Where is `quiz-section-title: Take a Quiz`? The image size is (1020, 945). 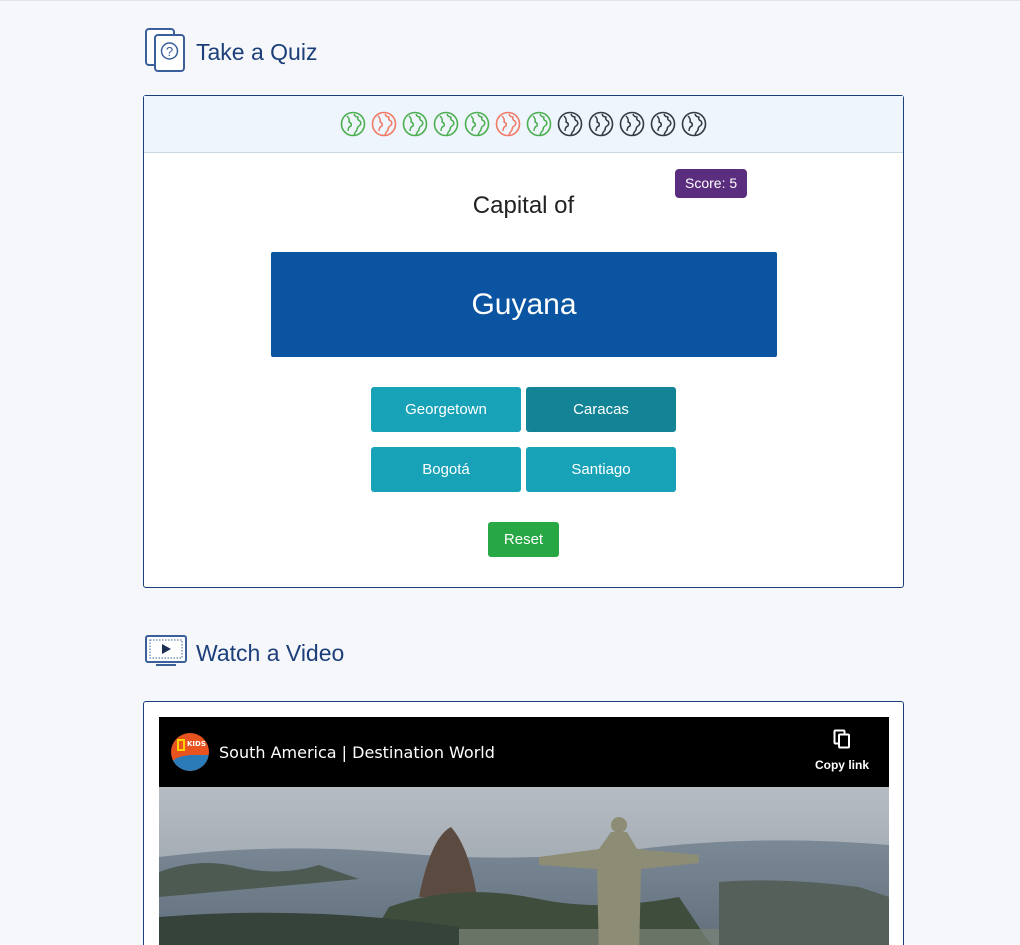
quiz-section-title: Take a Quiz is located at coordinates (257, 52).